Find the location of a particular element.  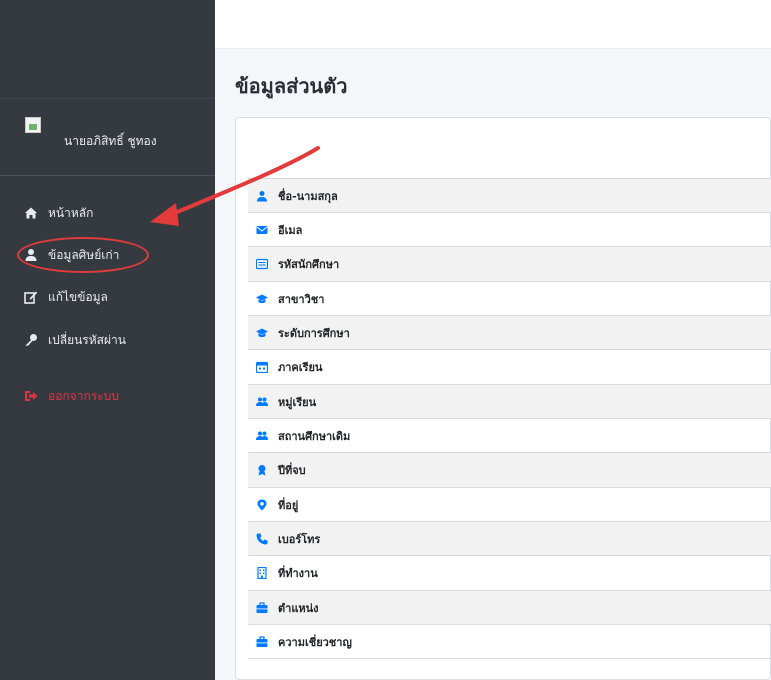

field-label: ชื่อ-นามสกุล is located at coordinates (308, 196).